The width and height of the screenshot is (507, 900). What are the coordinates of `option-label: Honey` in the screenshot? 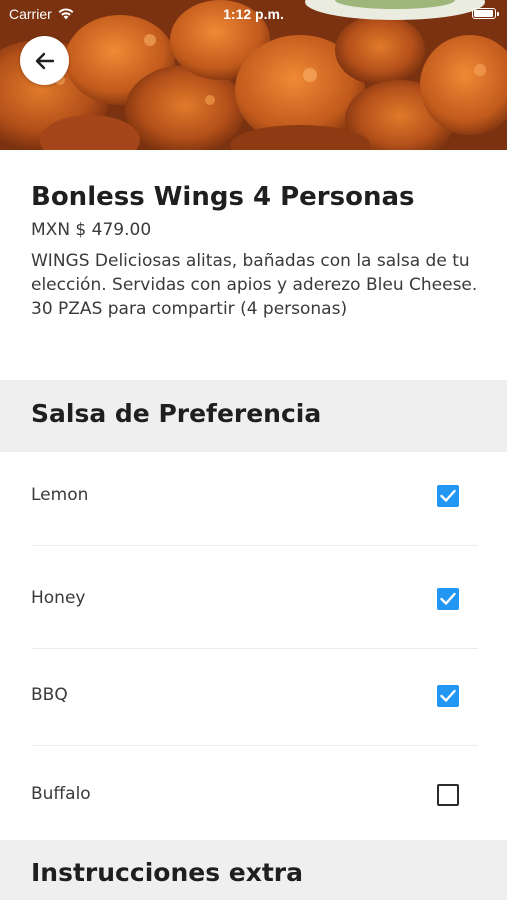 It's located at (58, 598).